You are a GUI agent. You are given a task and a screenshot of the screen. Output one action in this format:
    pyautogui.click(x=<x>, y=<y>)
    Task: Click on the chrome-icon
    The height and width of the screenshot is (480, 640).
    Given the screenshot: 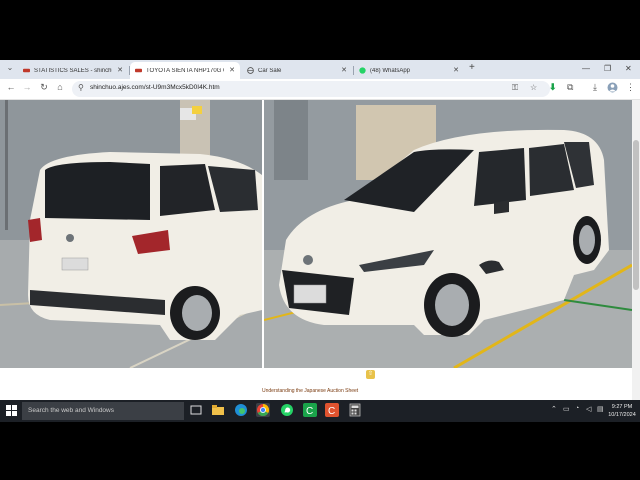 What is the action you would take?
    pyautogui.click(x=263, y=410)
    